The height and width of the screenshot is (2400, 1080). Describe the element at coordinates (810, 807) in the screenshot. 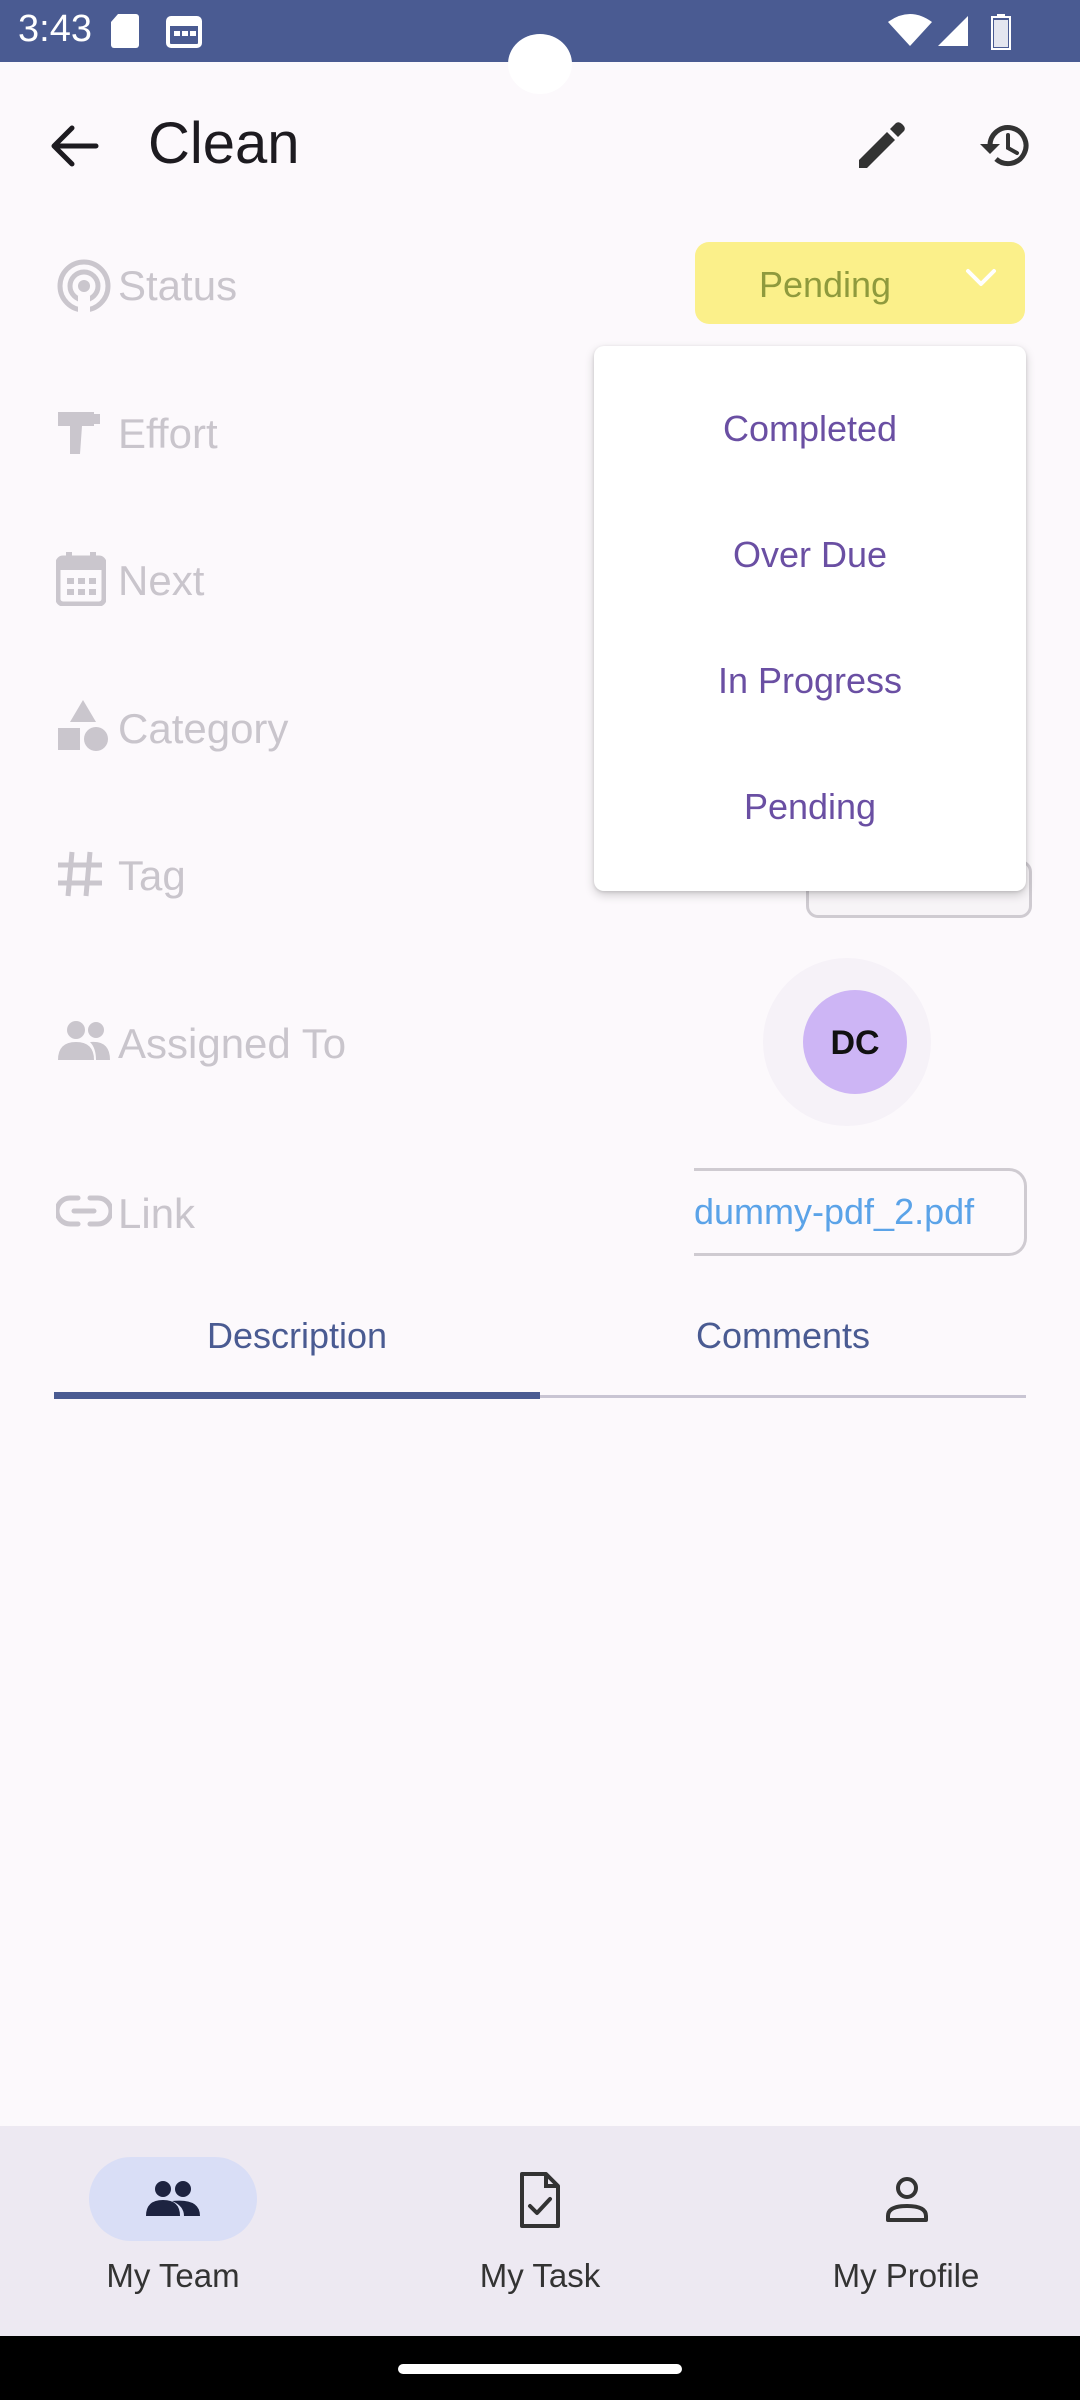

I see `menu-item-pending: Pending` at that location.